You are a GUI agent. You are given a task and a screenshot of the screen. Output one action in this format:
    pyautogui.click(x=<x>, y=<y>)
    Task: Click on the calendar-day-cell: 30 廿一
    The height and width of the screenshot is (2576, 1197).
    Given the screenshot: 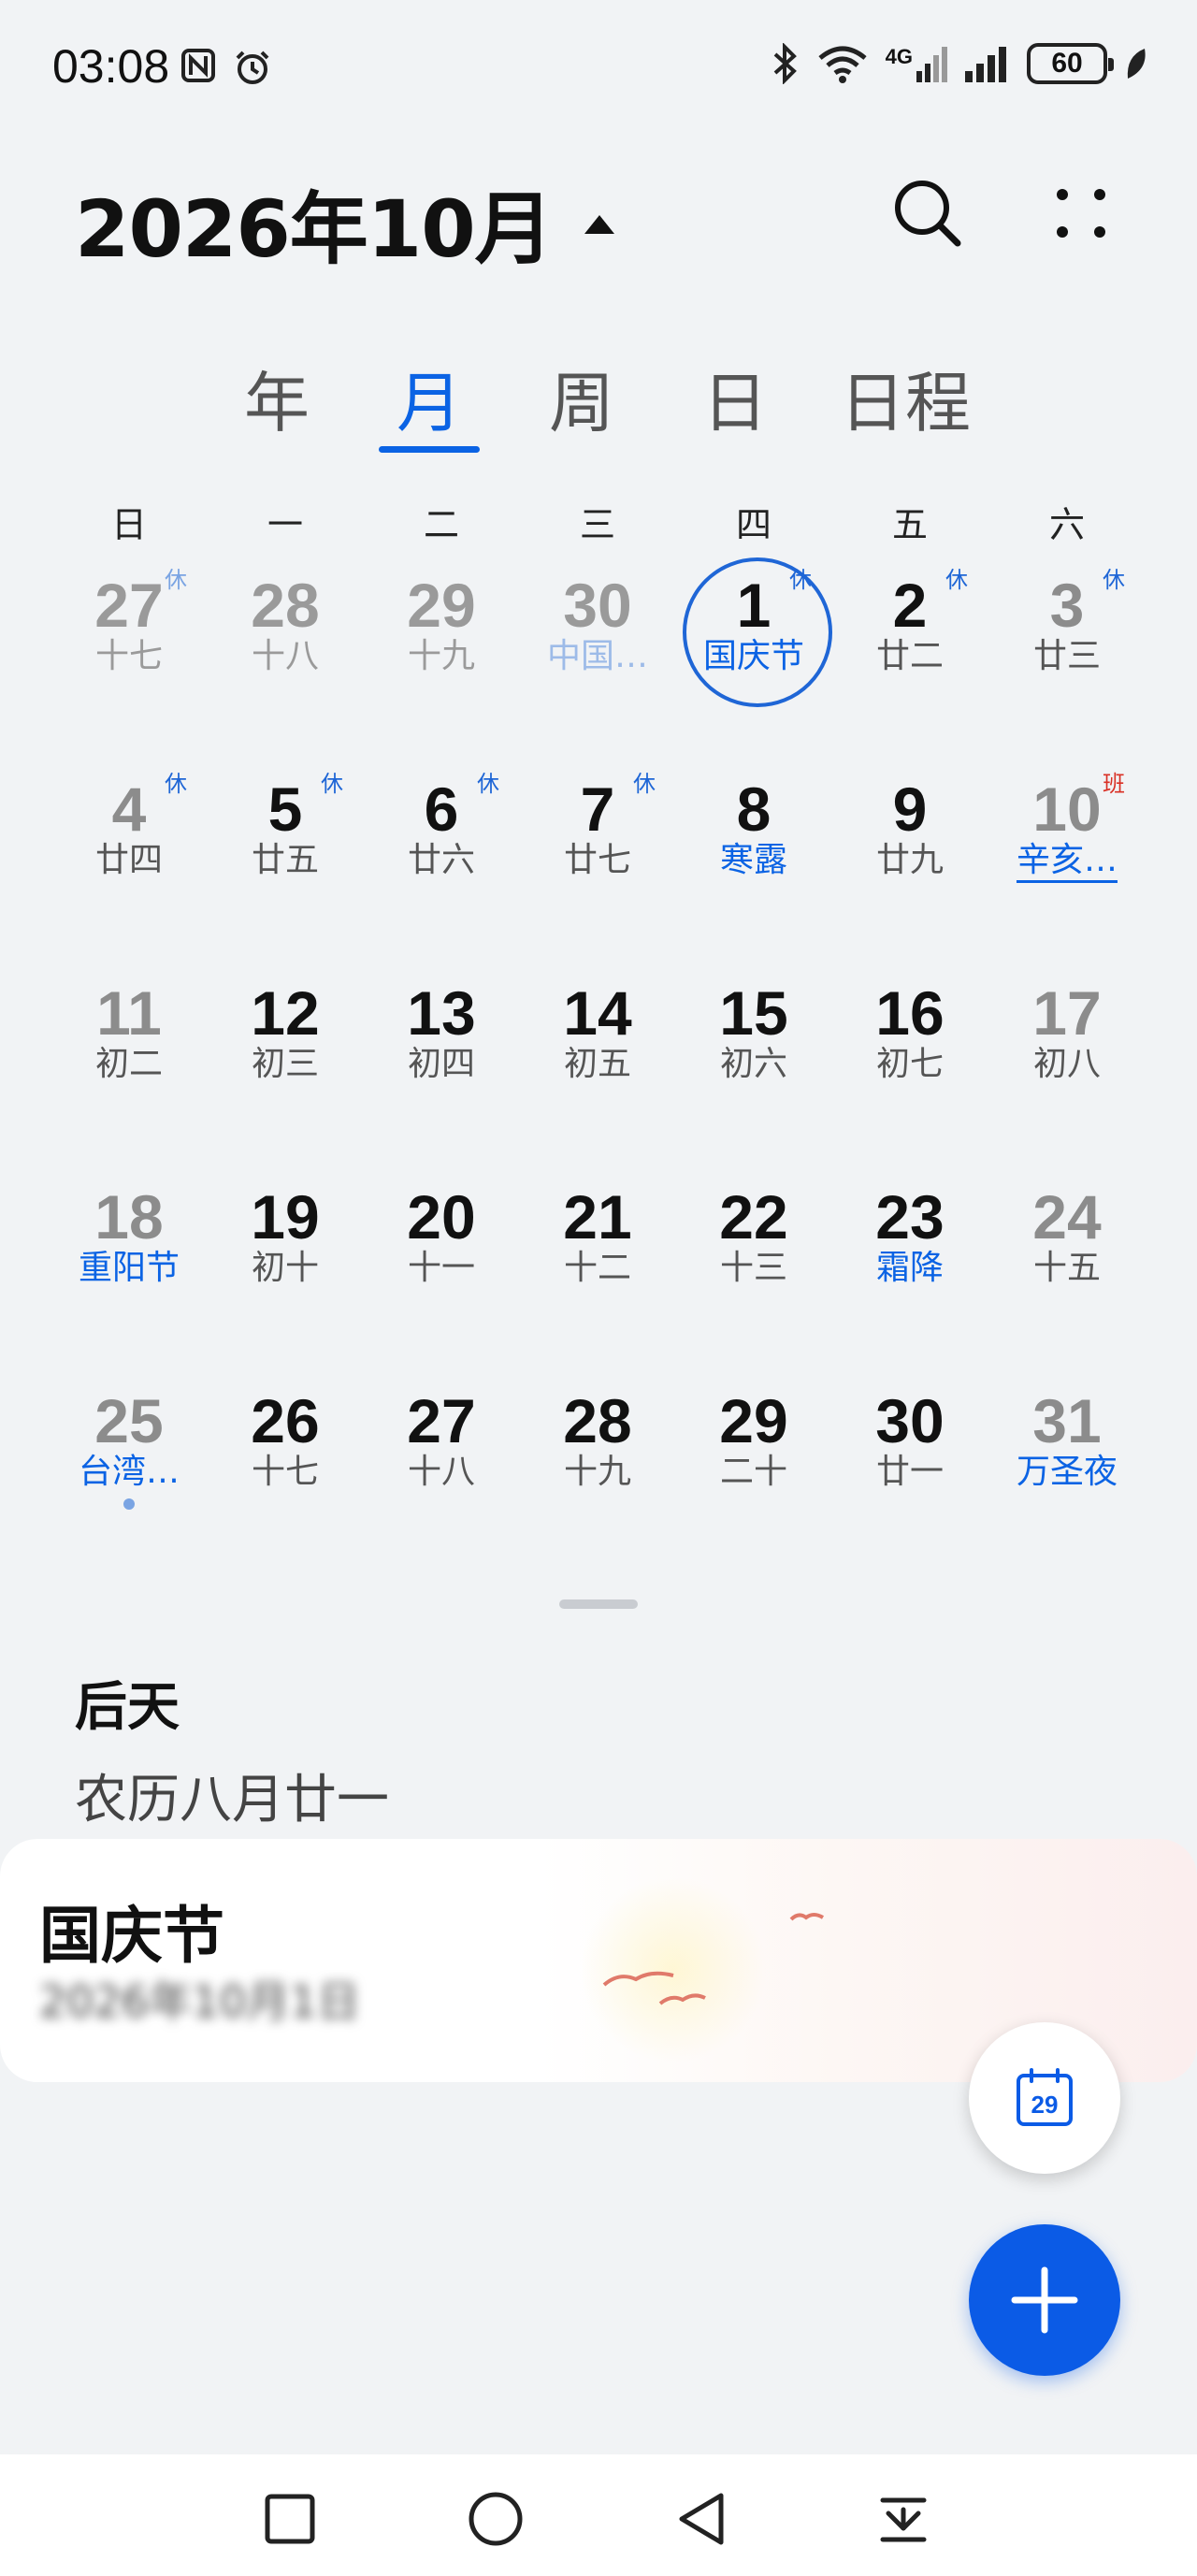 What is the action you would take?
    pyautogui.click(x=910, y=1470)
    